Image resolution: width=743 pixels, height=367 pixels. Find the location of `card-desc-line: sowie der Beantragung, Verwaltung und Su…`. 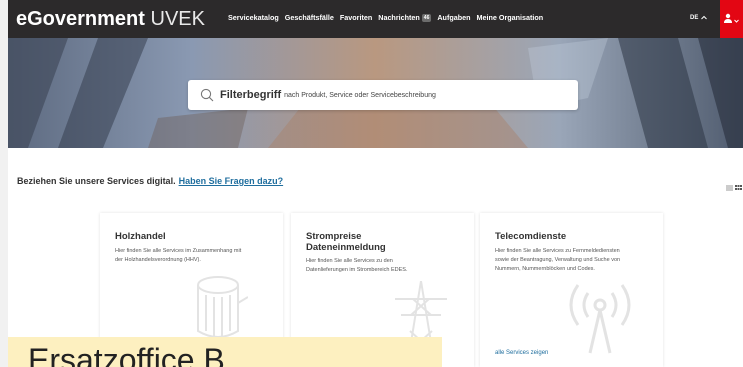

card-desc-line: sowie der Beantragung, Verwaltung und Su… is located at coordinates (558, 260).